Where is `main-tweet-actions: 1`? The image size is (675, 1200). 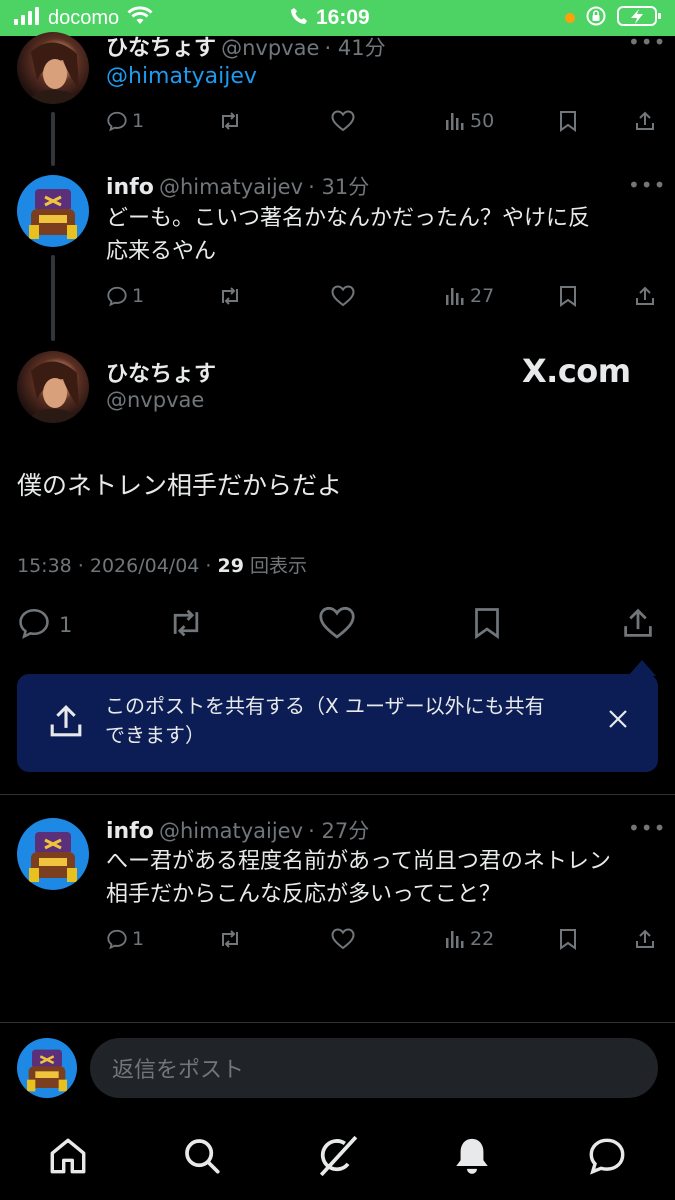 main-tweet-actions: 1 is located at coordinates (337, 625).